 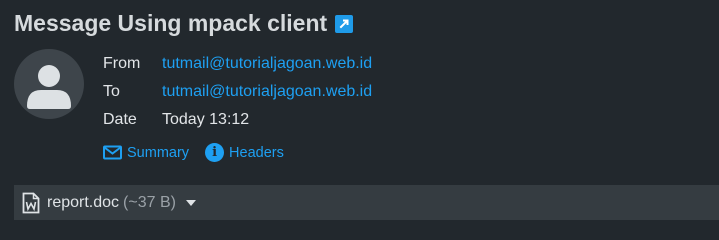 I want to click on date-value: Today 13:12, so click(x=206, y=119).